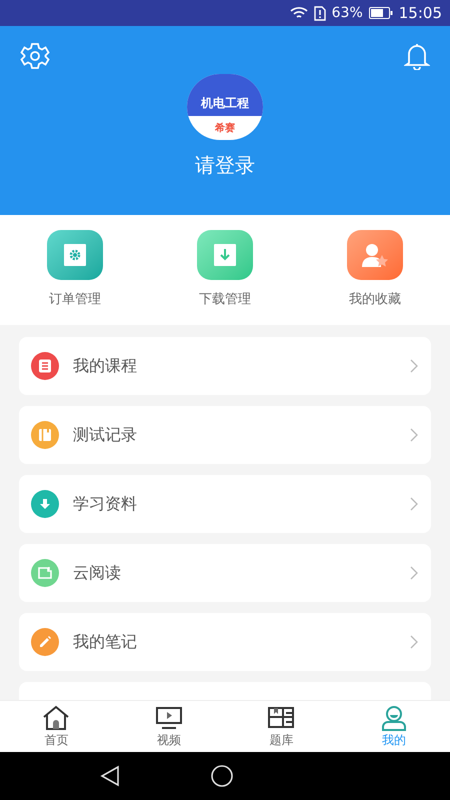 This screenshot has width=450, height=800. Describe the element at coordinates (420, 13) in the screenshot. I see `clock: 15:05` at that location.